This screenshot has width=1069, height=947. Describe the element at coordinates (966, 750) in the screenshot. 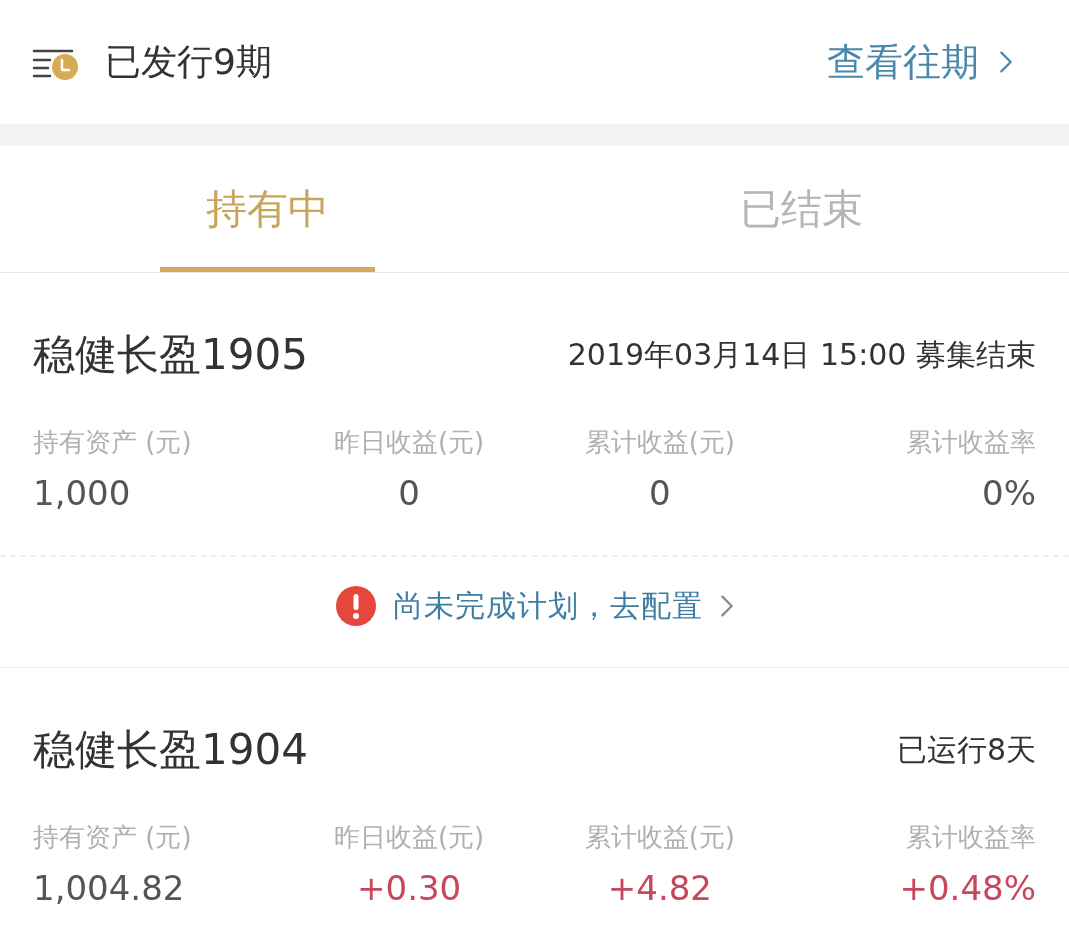

I see `product-status: 已运行8天` at that location.